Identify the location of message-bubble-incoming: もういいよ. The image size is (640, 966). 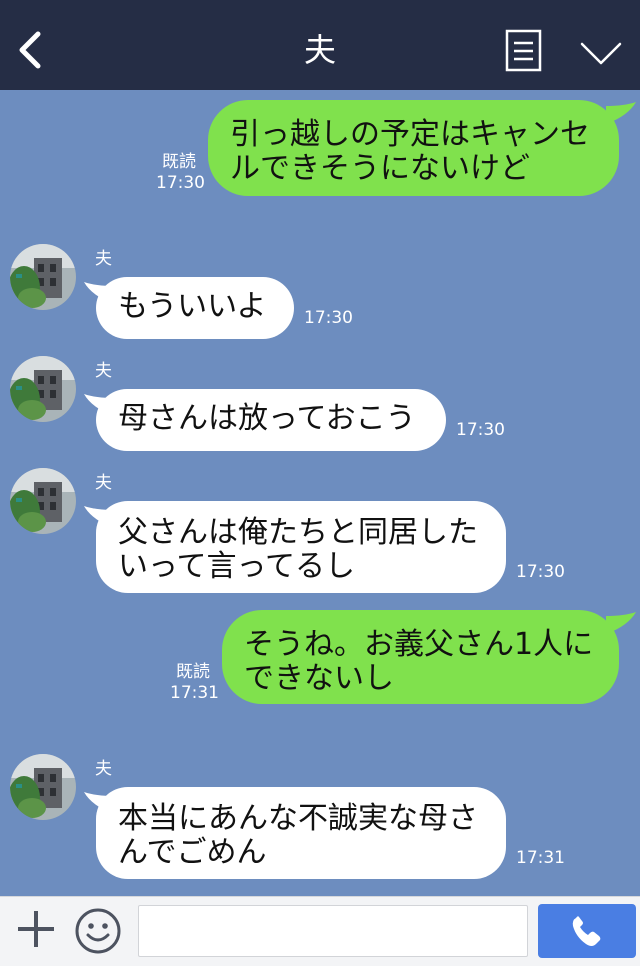
(195, 308).